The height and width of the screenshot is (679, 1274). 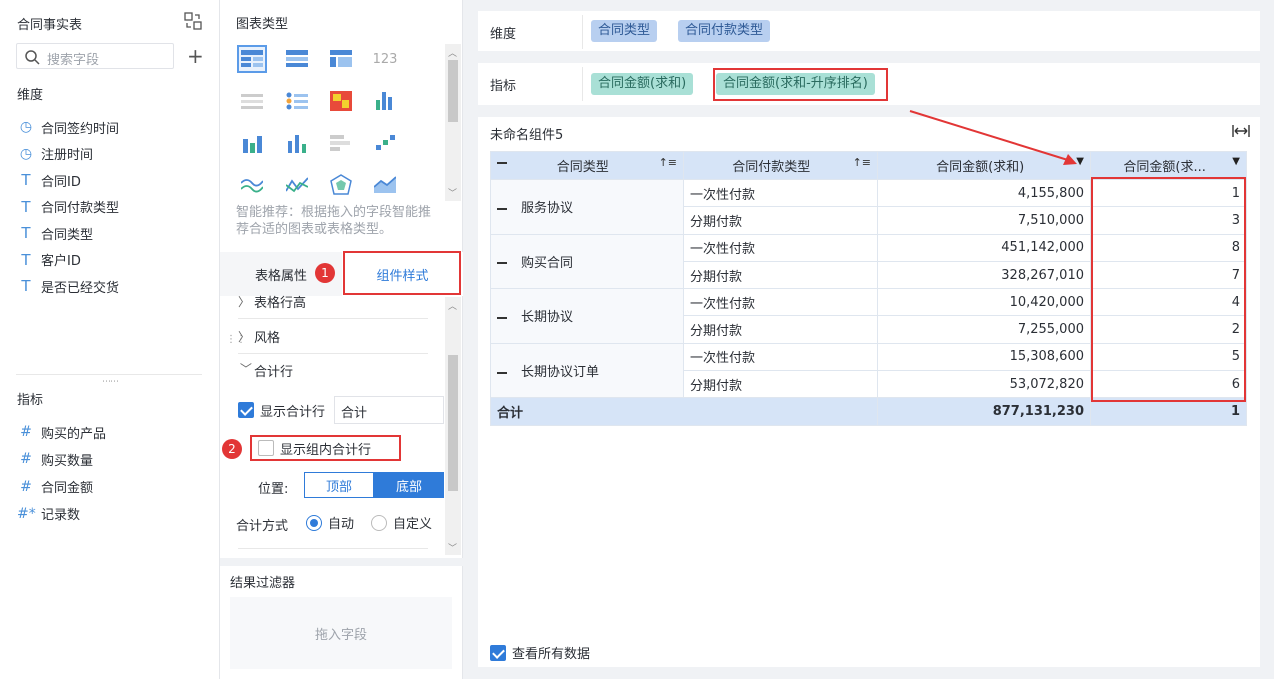 I want to click on stacked-bar-icon, so click(x=341, y=143).